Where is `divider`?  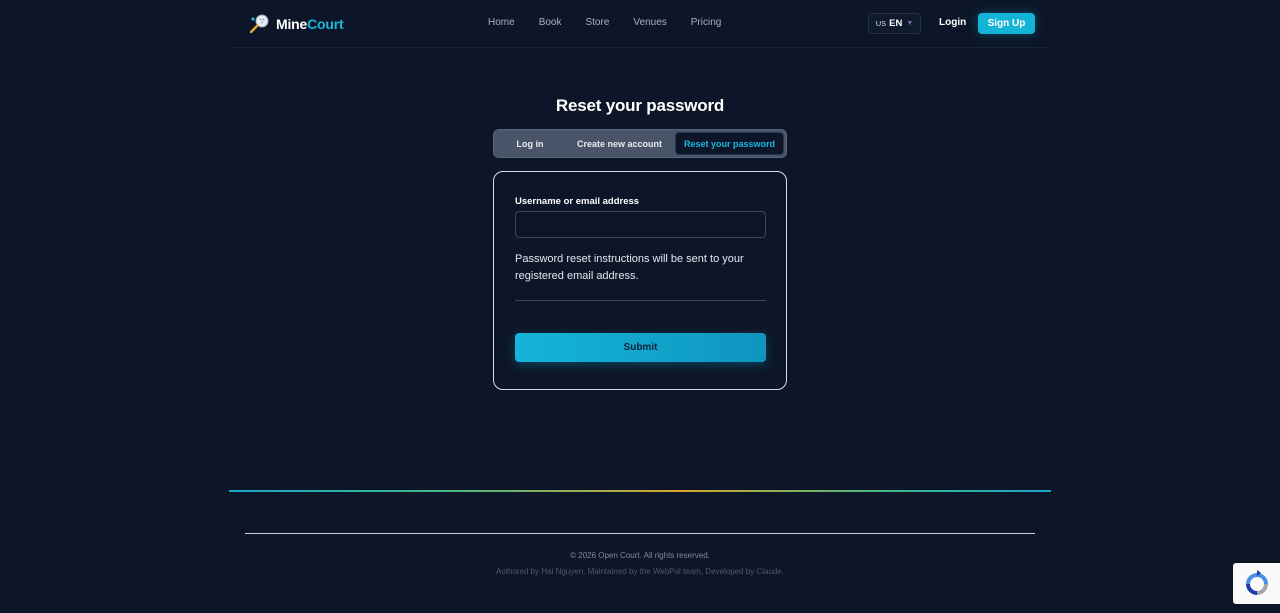 divider is located at coordinates (640, 300).